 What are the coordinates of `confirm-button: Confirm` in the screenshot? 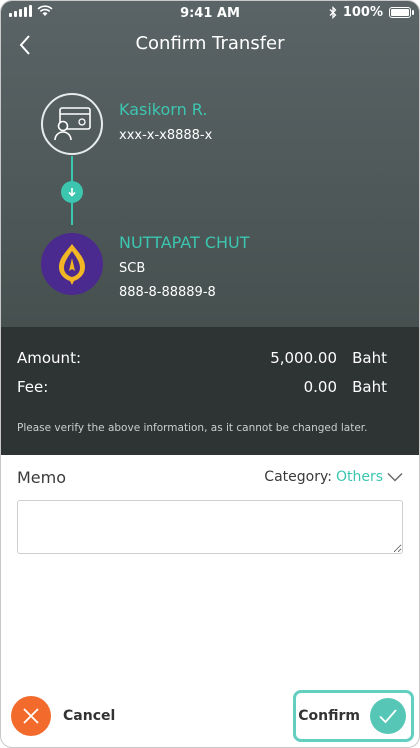 It's located at (353, 716).